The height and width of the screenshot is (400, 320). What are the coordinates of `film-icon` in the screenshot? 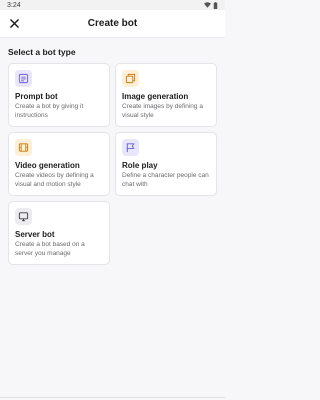 It's located at (23, 147).